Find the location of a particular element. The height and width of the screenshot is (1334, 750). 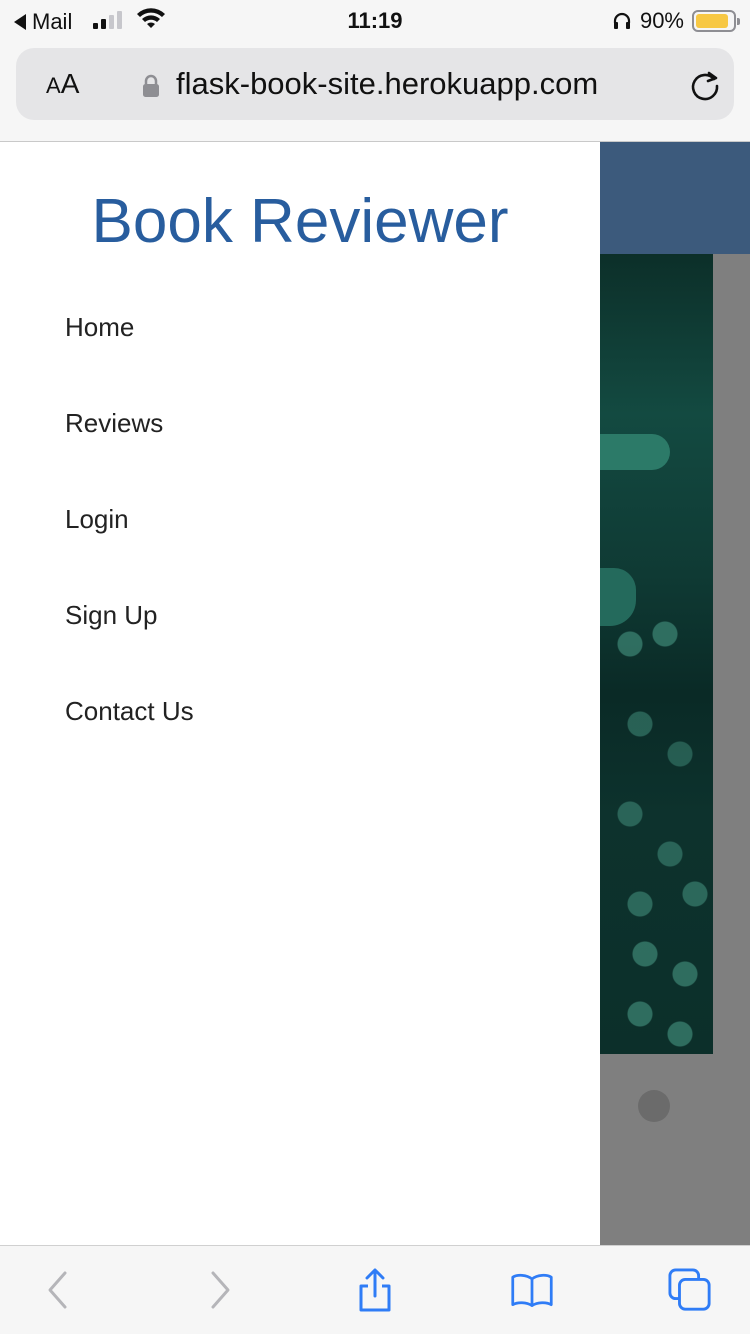

nav-item-reviews: Reviews is located at coordinates (114, 423).